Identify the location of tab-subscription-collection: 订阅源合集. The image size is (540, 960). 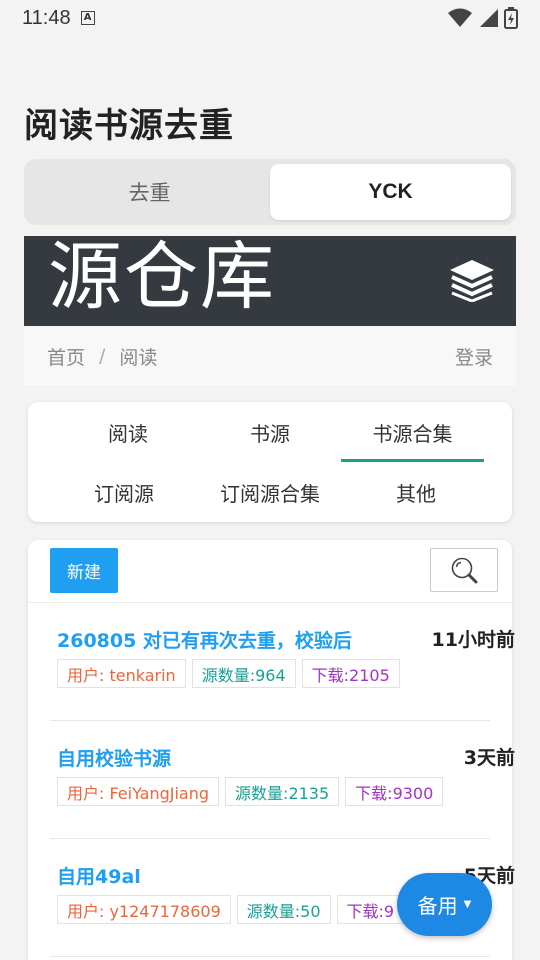
(270, 492).